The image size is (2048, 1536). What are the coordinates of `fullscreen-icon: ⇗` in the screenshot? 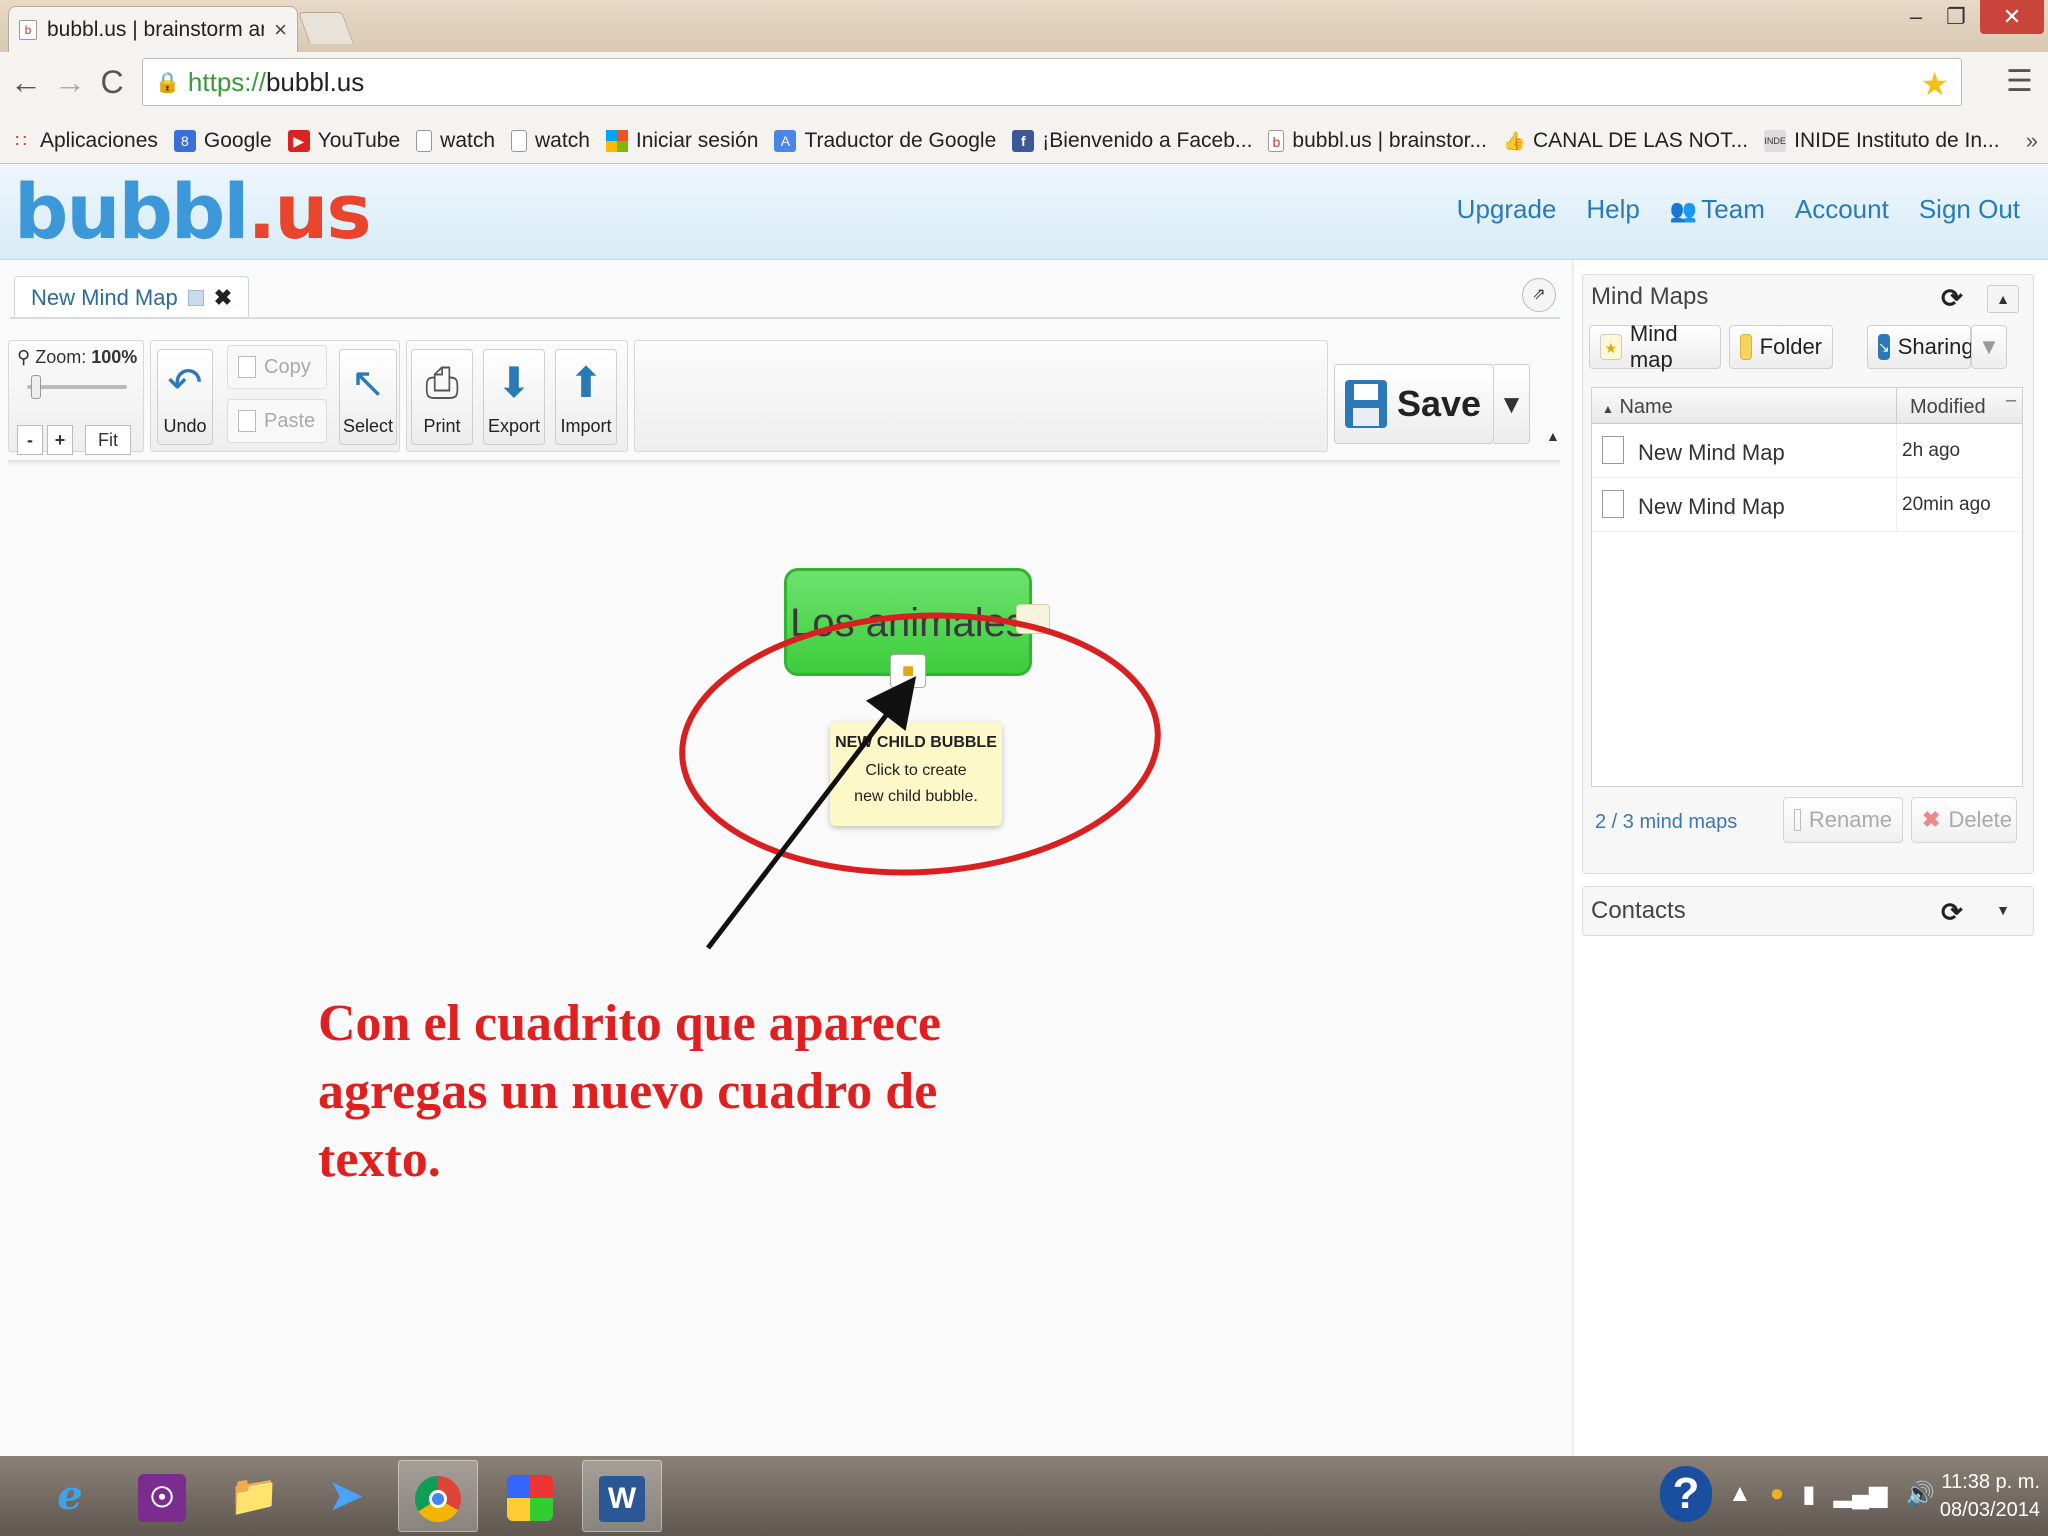 It's located at (1539, 295).